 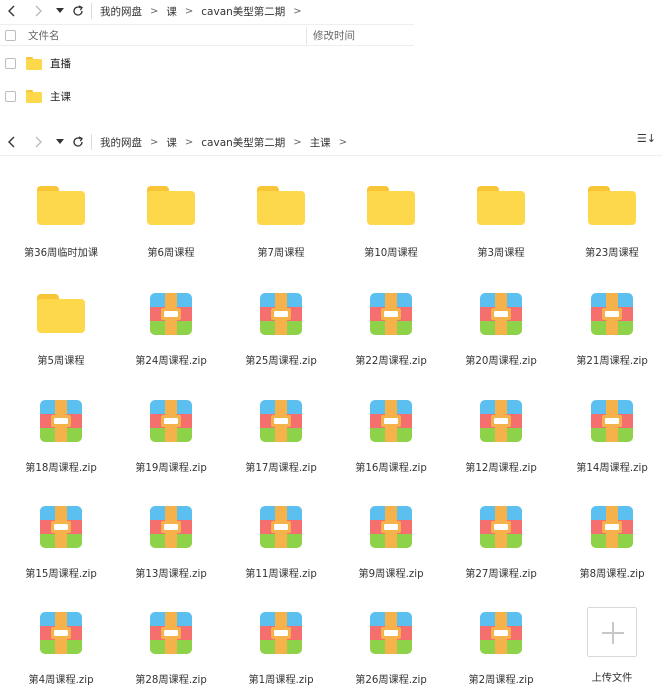 I want to click on grid-item-label: 第27周课程.zip, so click(x=501, y=574).